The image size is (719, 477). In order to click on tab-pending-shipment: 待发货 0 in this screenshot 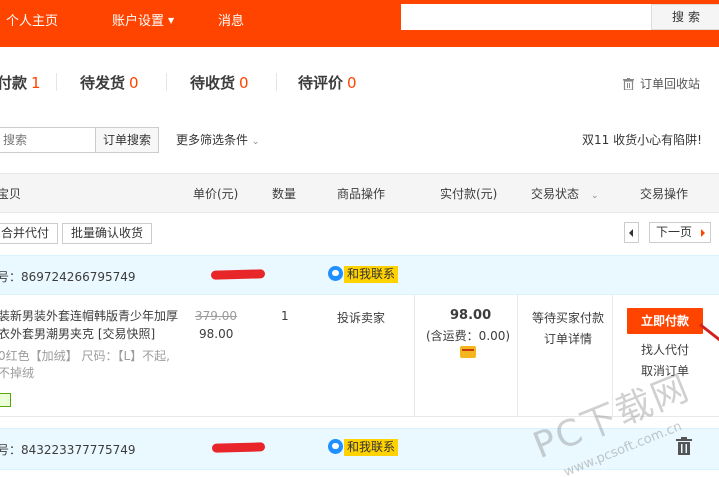, I will do `click(109, 82)`.